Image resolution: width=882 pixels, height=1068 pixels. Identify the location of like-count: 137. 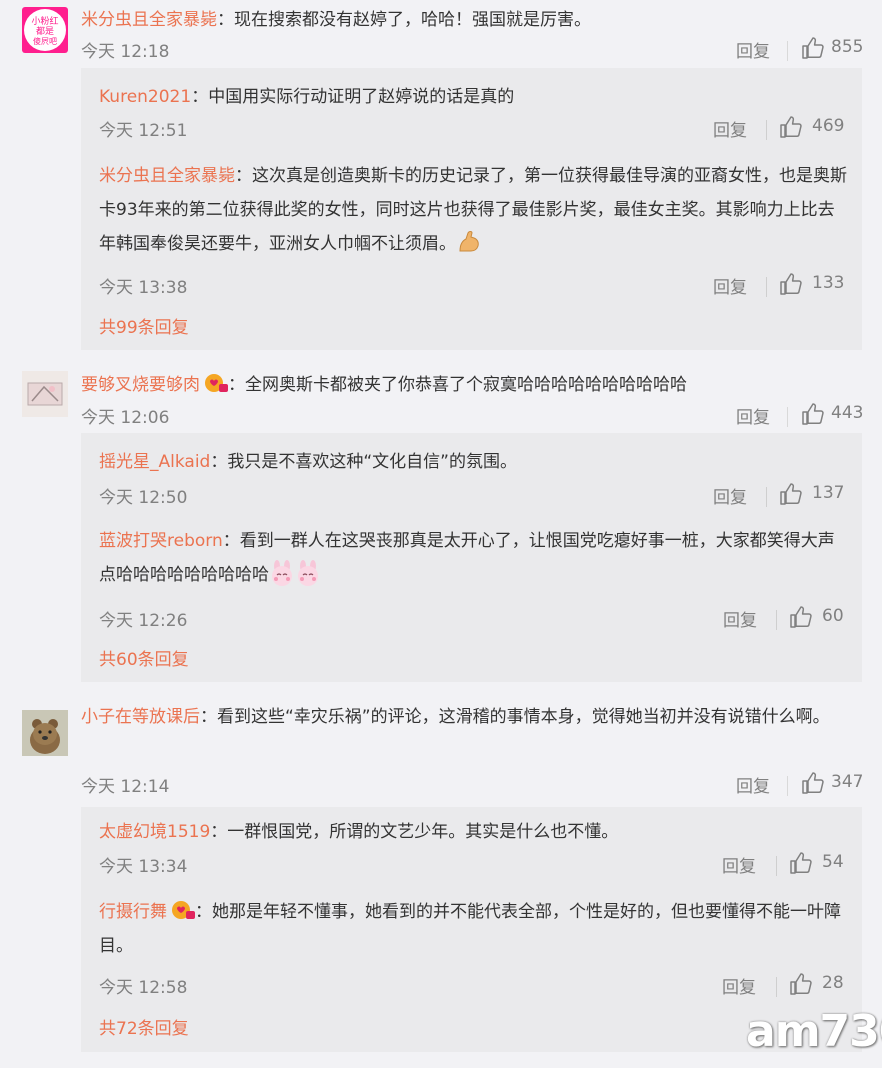
(828, 493).